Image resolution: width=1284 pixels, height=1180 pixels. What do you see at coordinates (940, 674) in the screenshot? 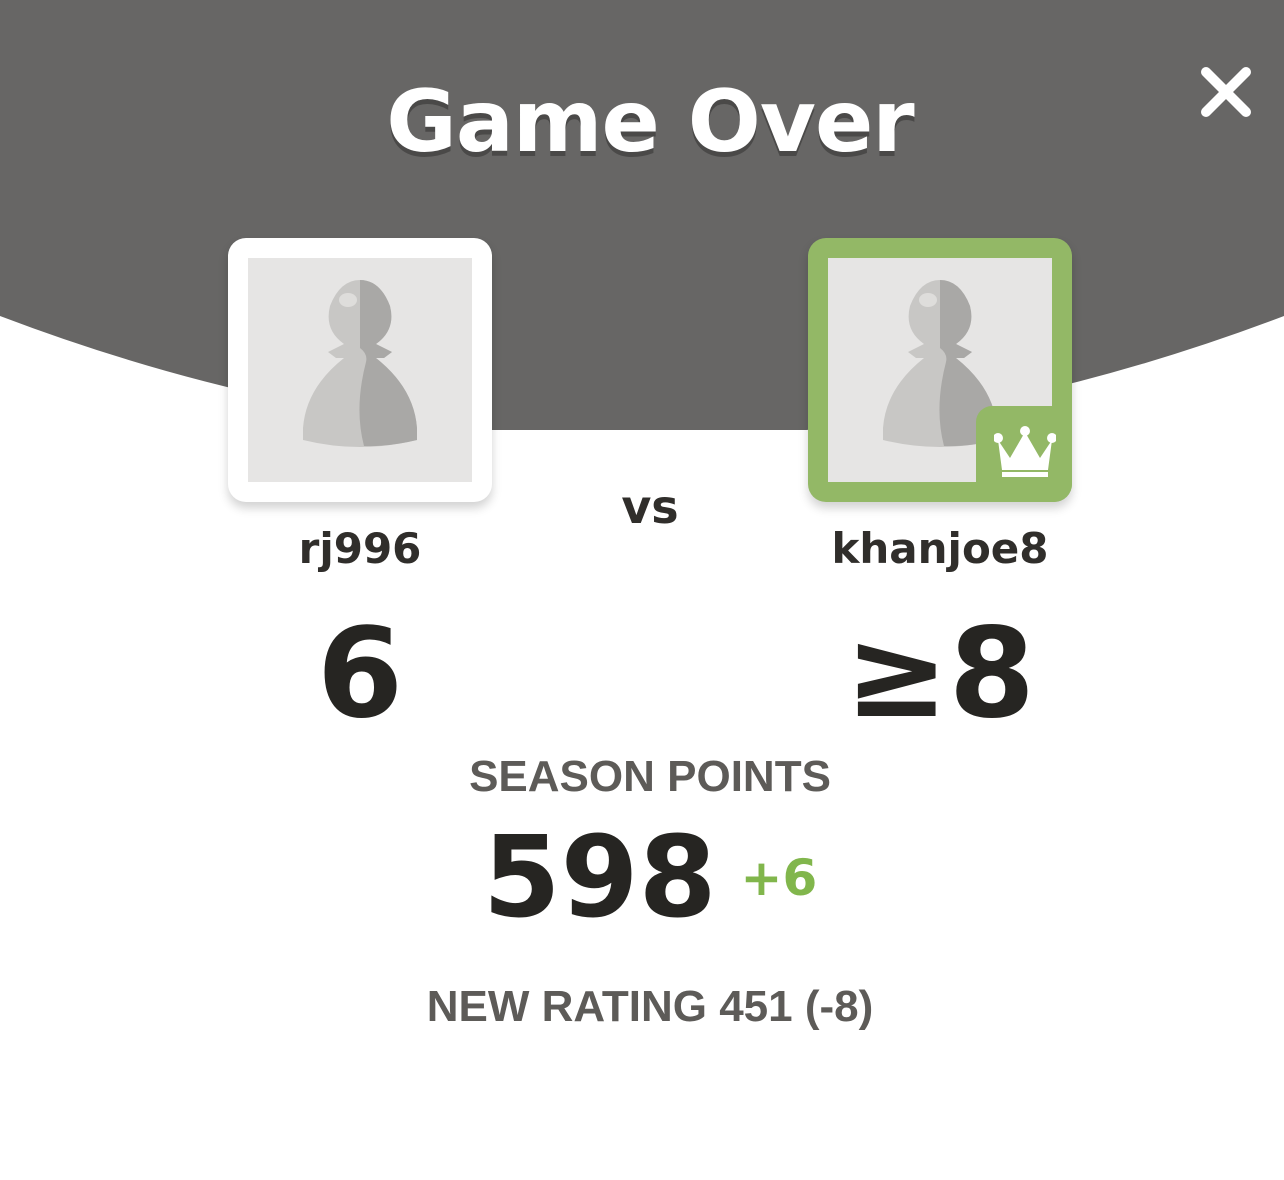
I see `player-score-right: ≥8` at bounding box center [940, 674].